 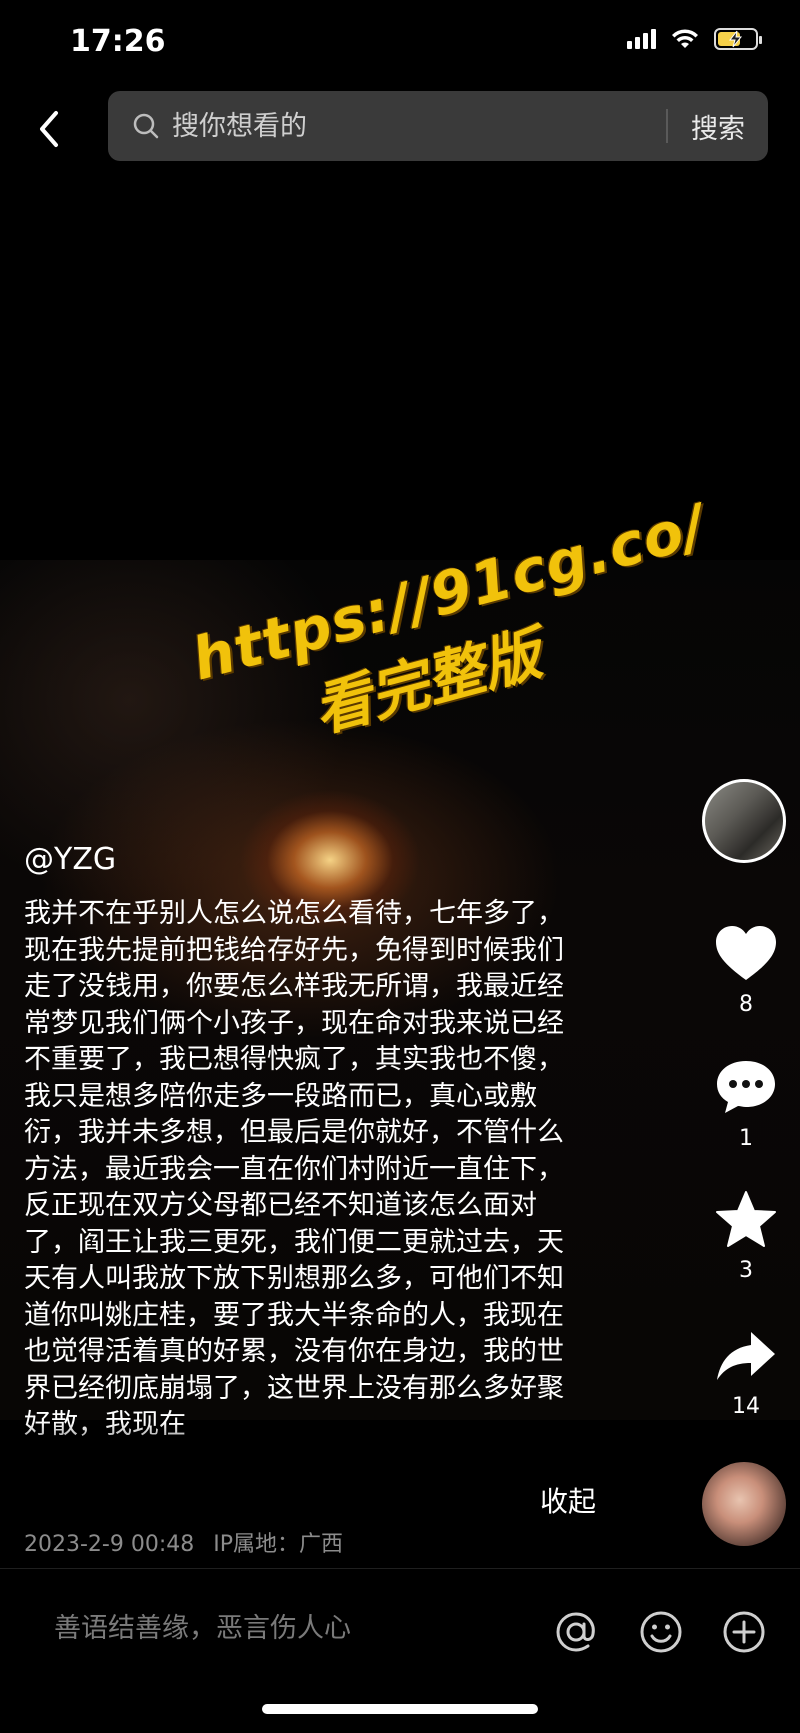 I want to click on comment-bubble-icon, so click(x=746, y=1087).